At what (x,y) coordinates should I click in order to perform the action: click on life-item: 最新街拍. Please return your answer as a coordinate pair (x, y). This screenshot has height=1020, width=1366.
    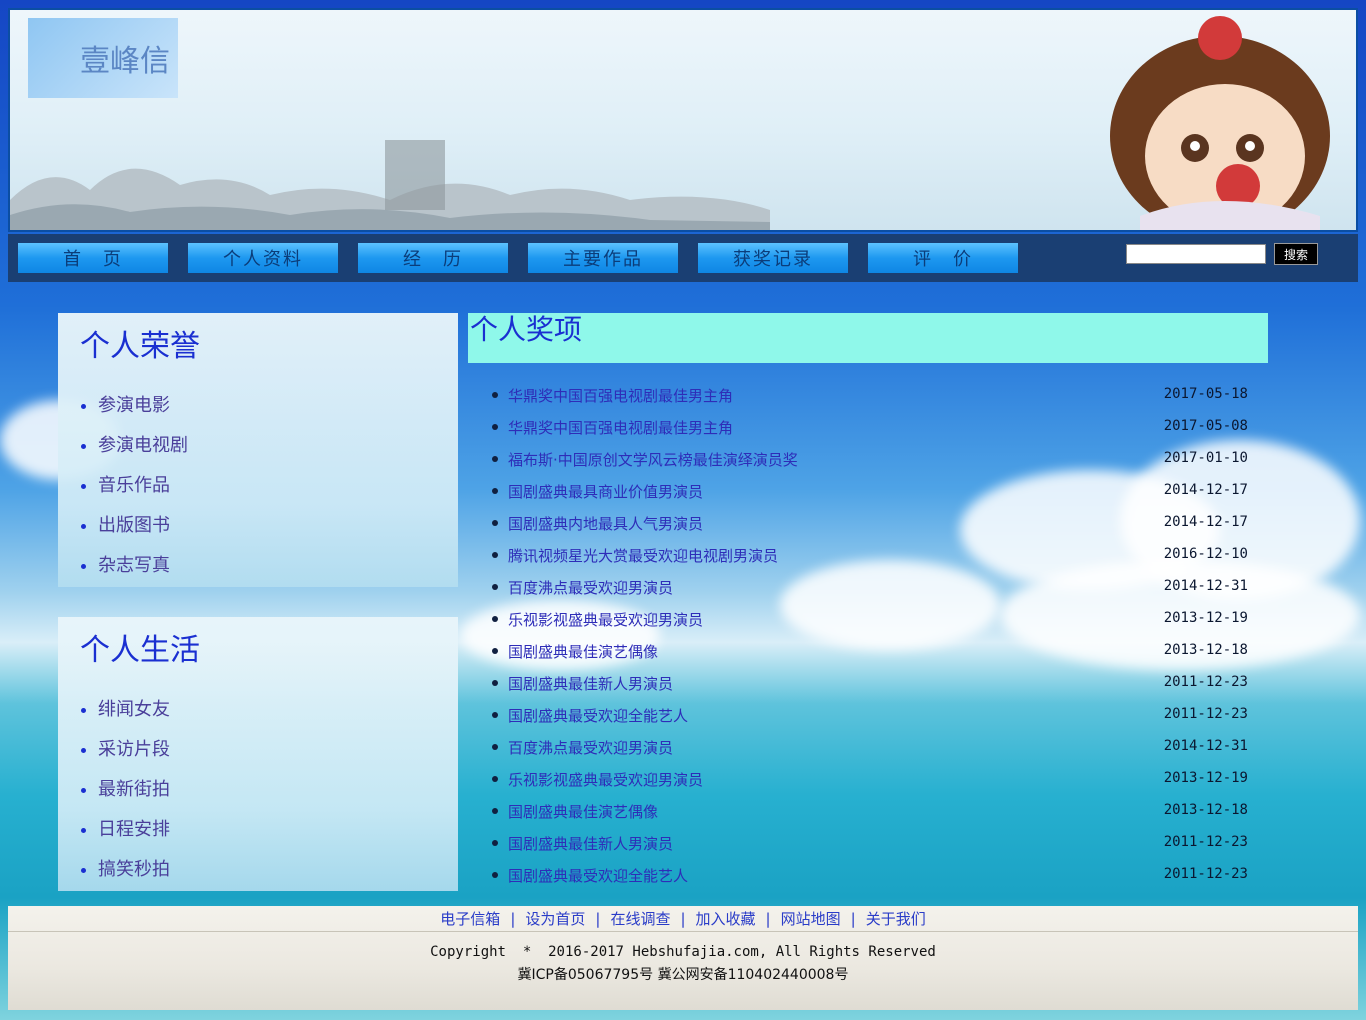
    Looking at the image, I should click on (134, 797).